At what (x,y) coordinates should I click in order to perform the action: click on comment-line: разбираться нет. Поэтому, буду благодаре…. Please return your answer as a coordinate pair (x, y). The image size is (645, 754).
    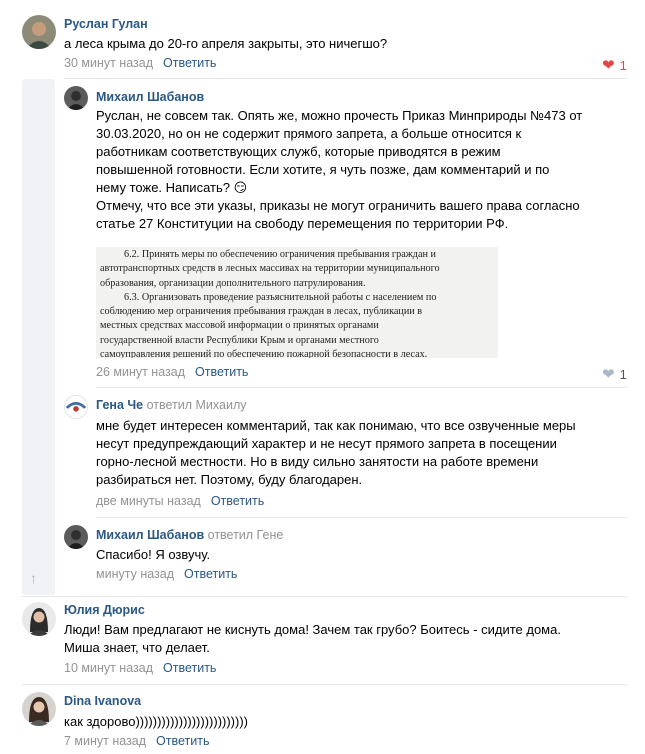
    Looking at the image, I should click on (229, 479).